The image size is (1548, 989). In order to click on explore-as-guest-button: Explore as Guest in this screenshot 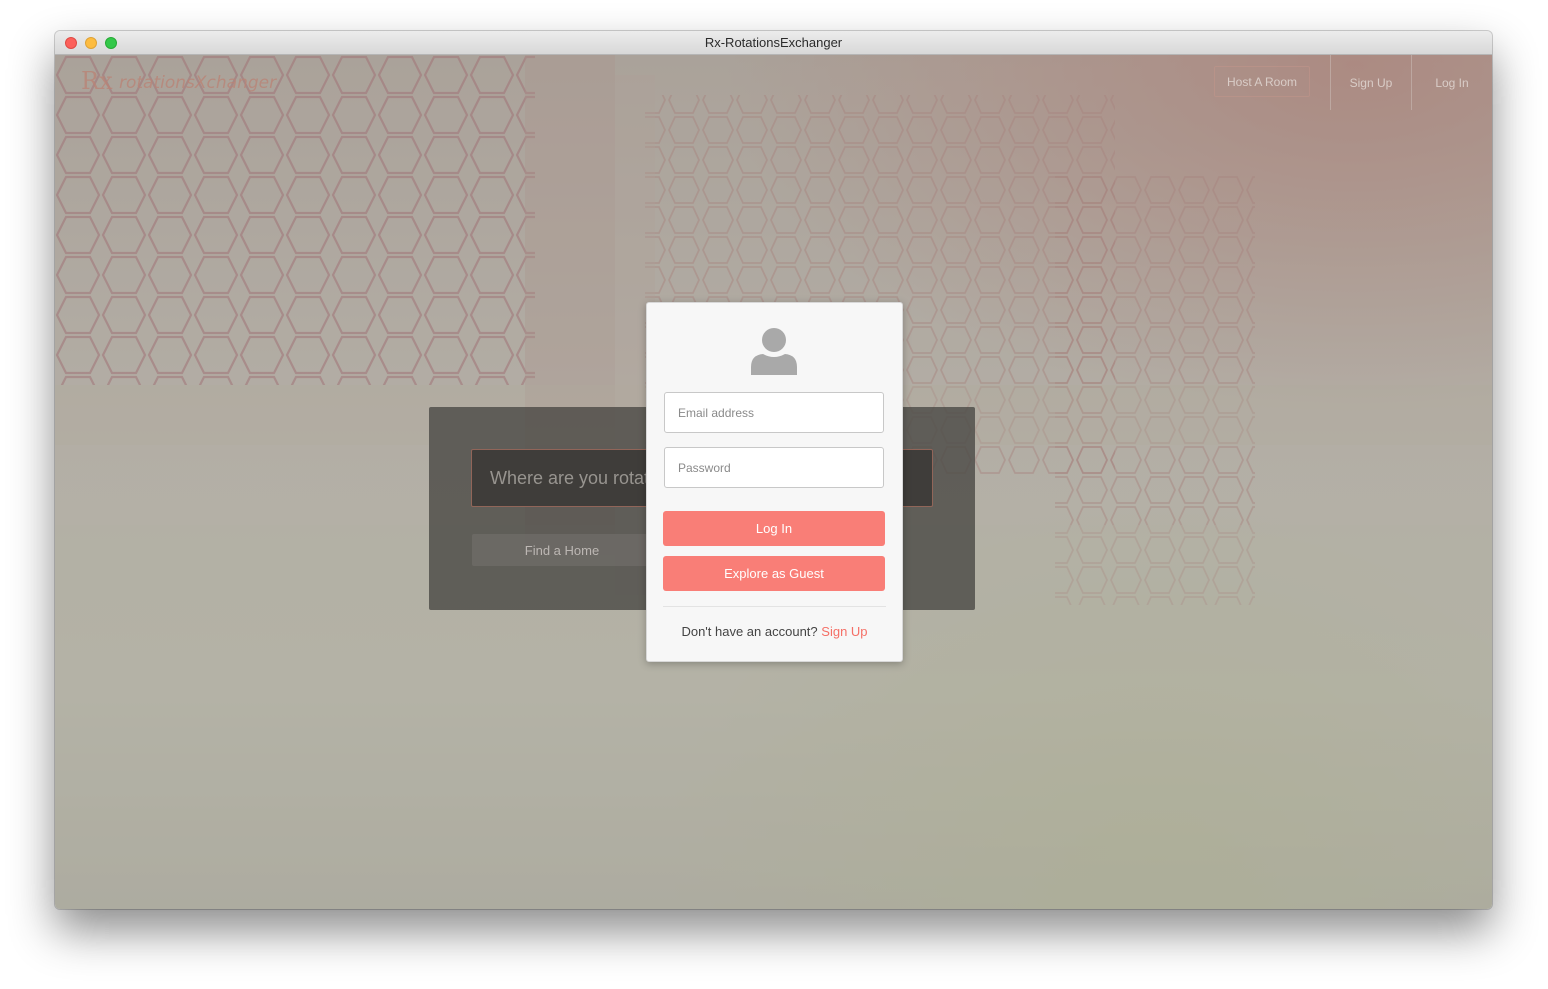, I will do `click(774, 573)`.